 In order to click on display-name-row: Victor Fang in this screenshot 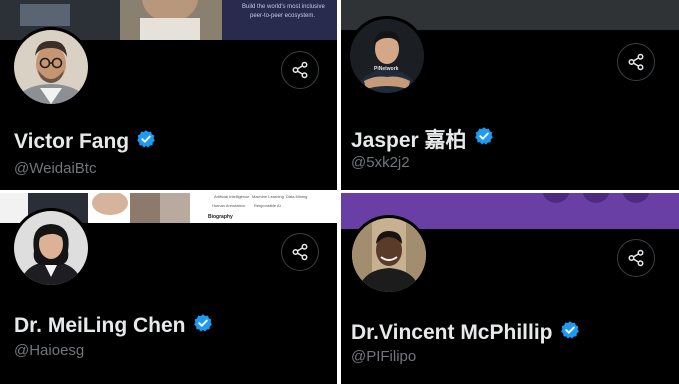, I will do `click(85, 142)`.